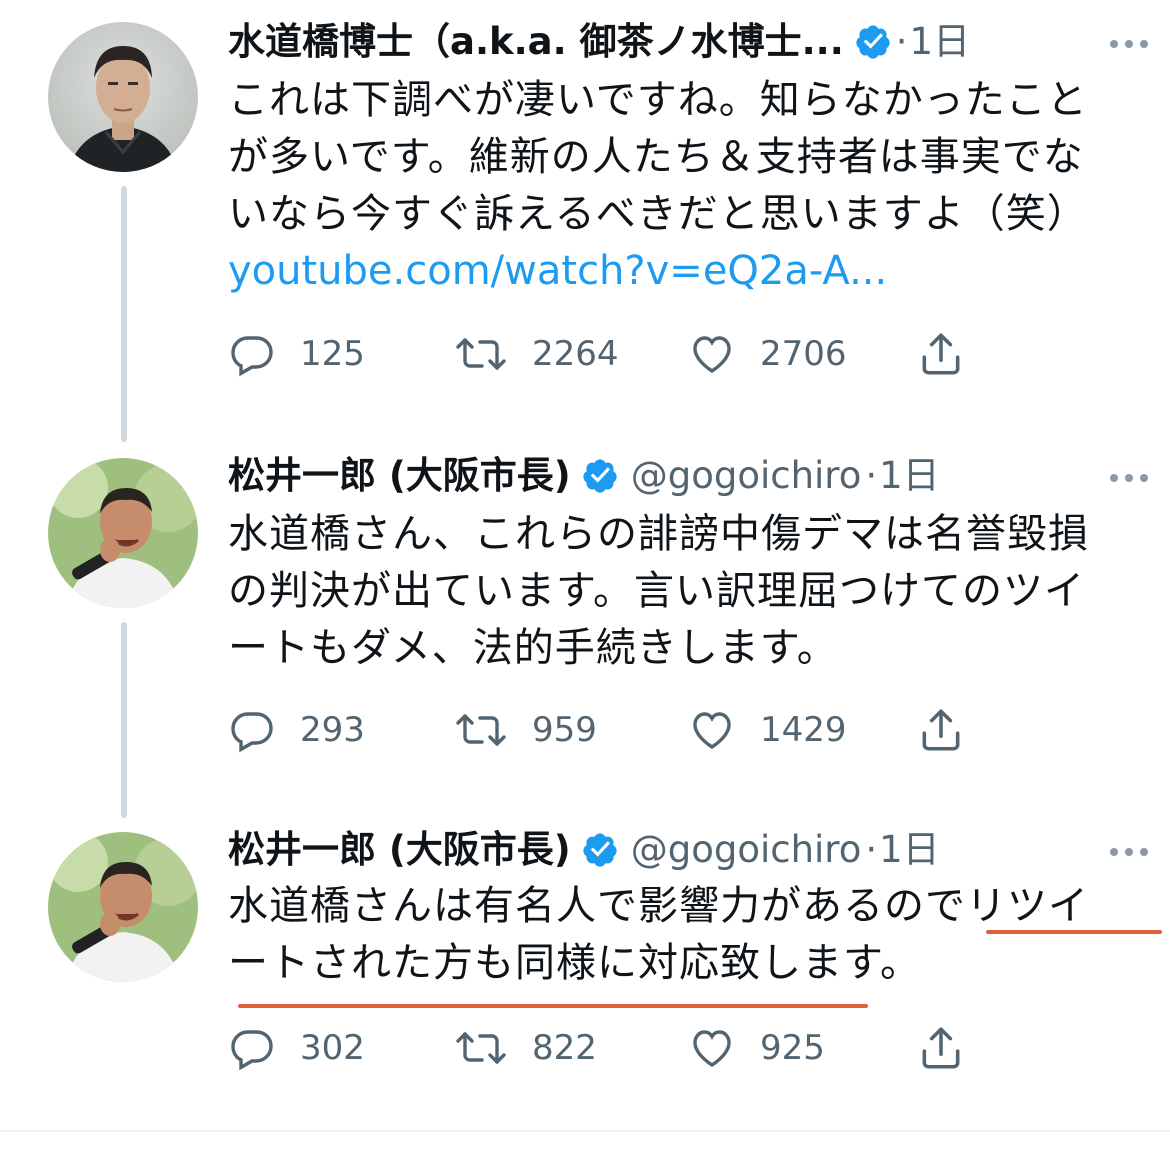 Image resolution: width=1170 pixels, height=1149 pixels. I want to click on tweet-text-line: ートもダメ、法的手続きします。, so click(533, 648).